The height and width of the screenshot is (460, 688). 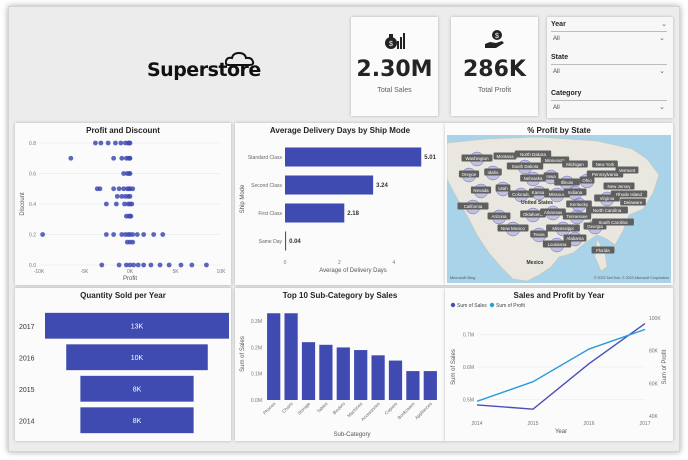 I want to click on x-axis-title: Profit, so click(x=130, y=279).